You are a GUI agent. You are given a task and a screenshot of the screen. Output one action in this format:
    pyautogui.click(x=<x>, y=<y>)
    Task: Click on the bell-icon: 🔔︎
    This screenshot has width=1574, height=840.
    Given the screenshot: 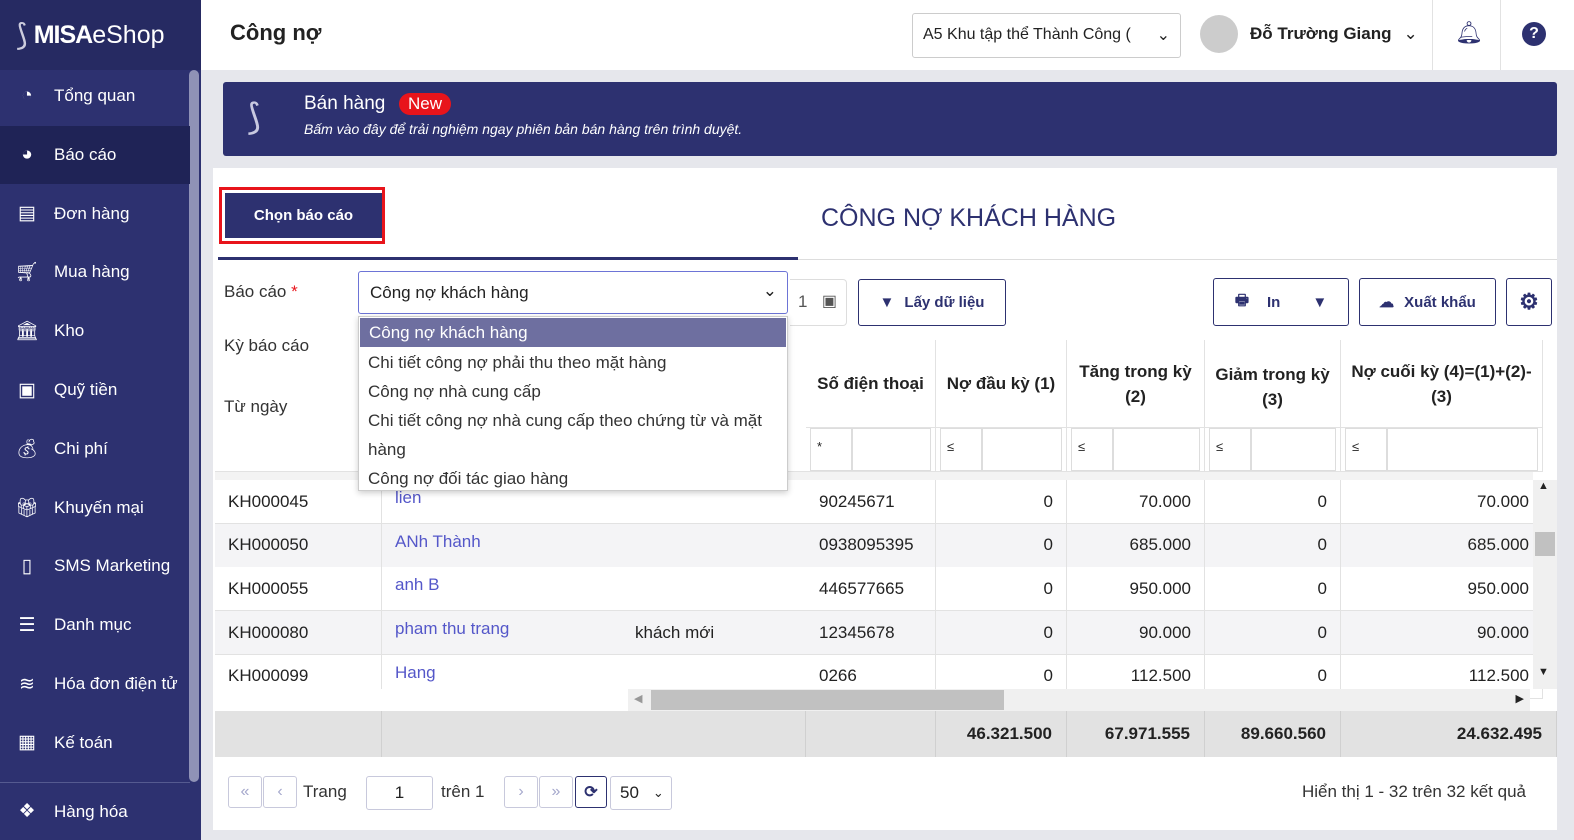 What is the action you would take?
    pyautogui.click(x=1469, y=33)
    